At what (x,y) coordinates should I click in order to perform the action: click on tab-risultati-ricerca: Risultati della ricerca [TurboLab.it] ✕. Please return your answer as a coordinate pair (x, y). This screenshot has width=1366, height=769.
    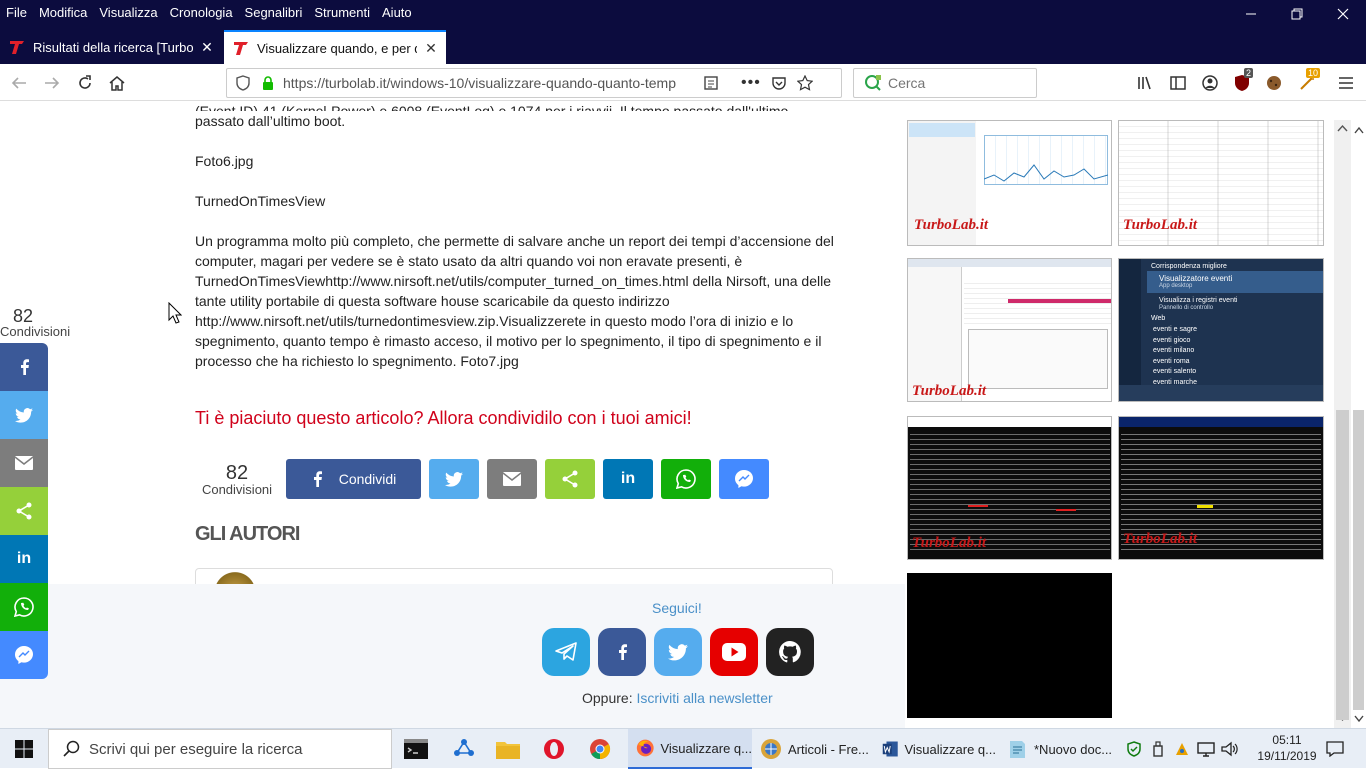
    Looking at the image, I should click on (111, 47).